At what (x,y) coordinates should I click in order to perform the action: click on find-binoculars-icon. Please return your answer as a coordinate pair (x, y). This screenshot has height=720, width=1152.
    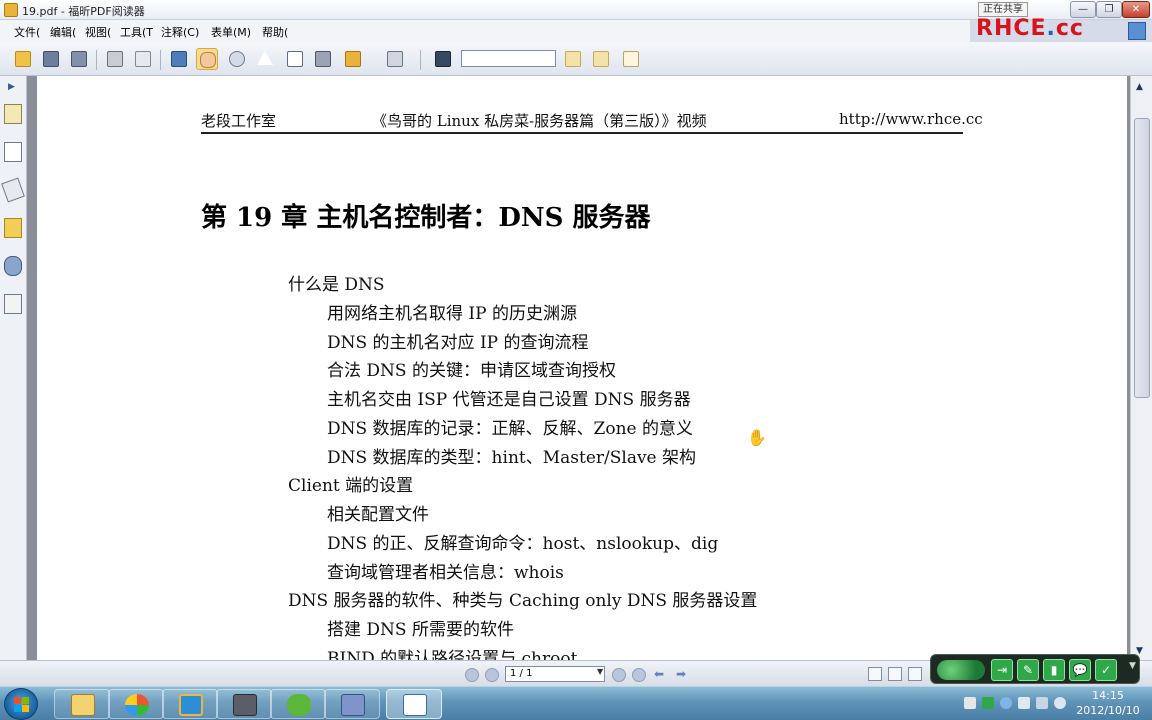
    Looking at the image, I should click on (443, 59).